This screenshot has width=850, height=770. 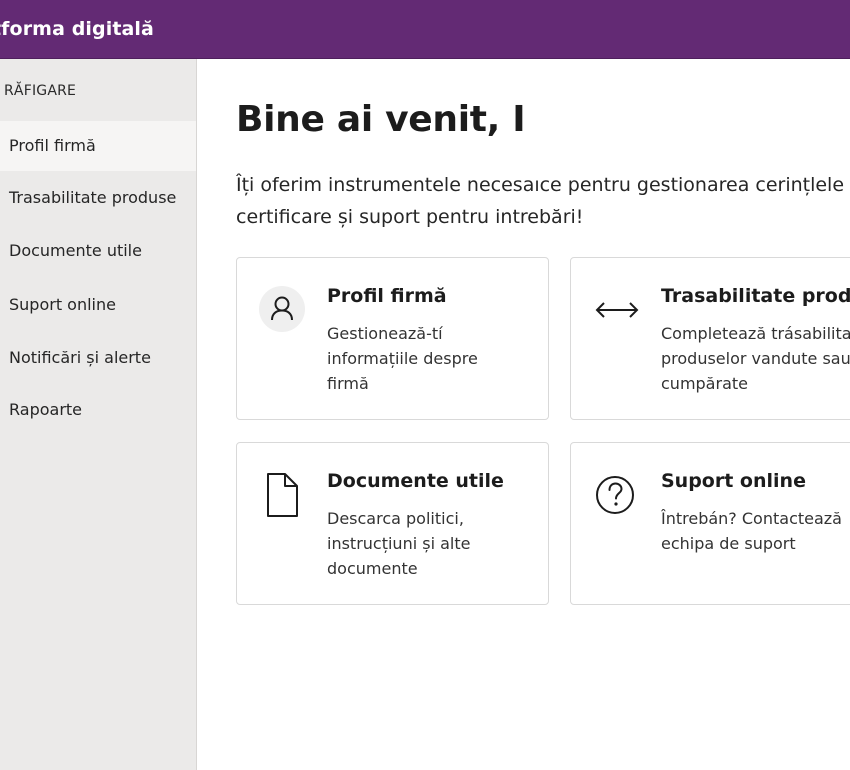 I want to click on sidebar-item-label: Trasabilitate produse, so click(x=93, y=197).